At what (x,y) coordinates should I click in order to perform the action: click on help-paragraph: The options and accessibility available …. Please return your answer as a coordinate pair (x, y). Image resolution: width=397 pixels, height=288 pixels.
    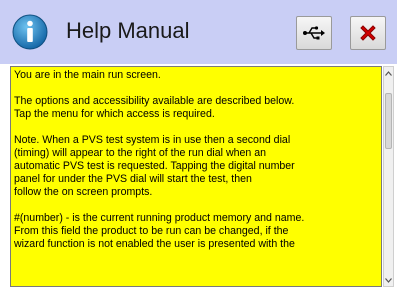
    Looking at the image, I should click on (154, 107).